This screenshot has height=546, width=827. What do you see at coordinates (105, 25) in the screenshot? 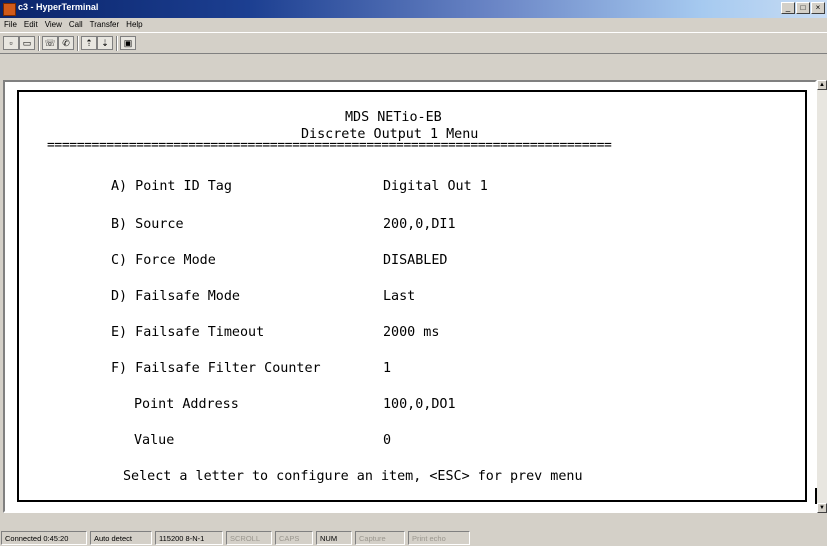
I see `menu-transfer: Transfer` at bounding box center [105, 25].